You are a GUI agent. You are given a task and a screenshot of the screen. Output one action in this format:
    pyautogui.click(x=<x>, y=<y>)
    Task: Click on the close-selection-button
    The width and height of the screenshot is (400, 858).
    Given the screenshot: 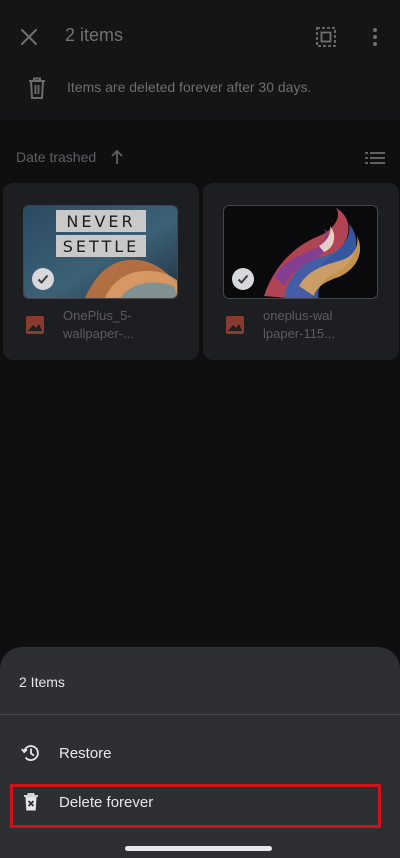 What is the action you would take?
    pyautogui.click(x=29, y=37)
    